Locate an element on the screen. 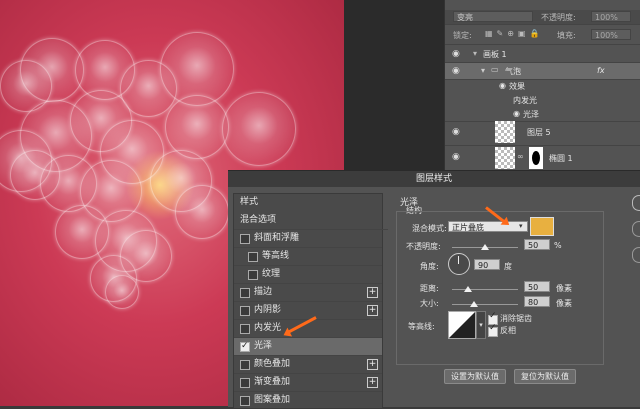  invert-label: 反相 is located at coordinates (508, 330).